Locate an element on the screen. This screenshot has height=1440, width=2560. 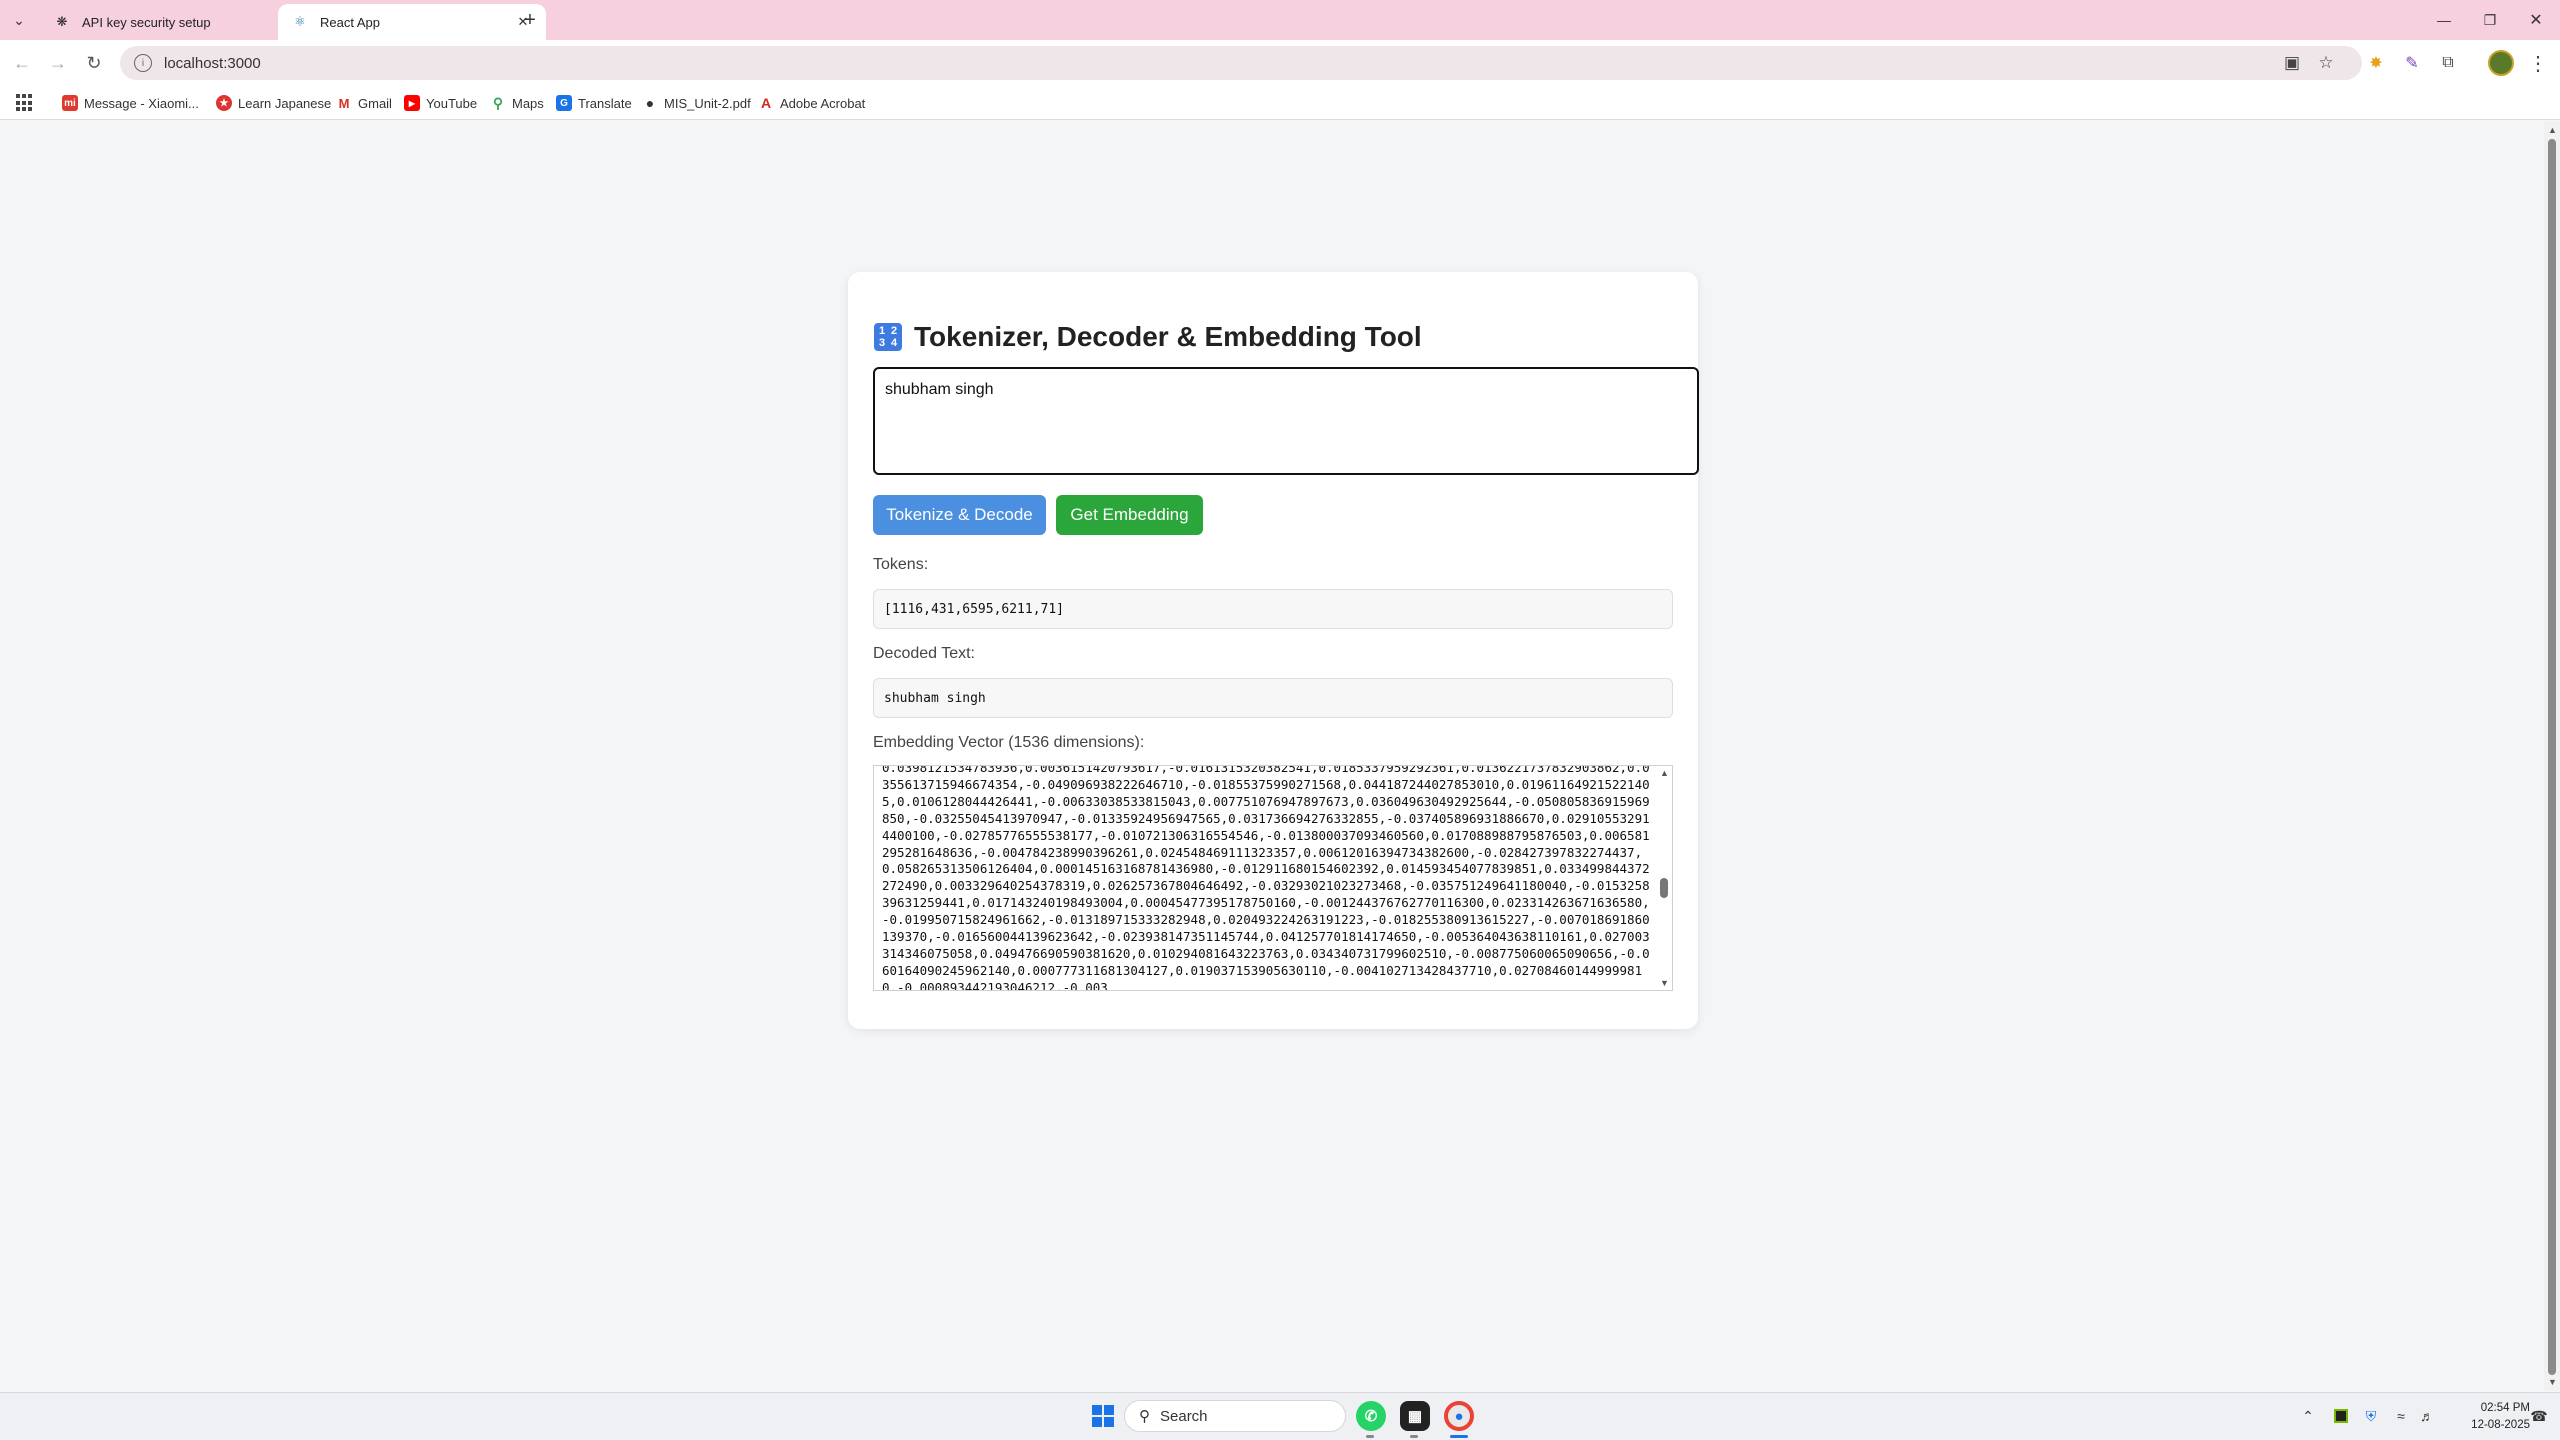
bookmark-star-icon: ☆ is located at coordinates (2326, 63).